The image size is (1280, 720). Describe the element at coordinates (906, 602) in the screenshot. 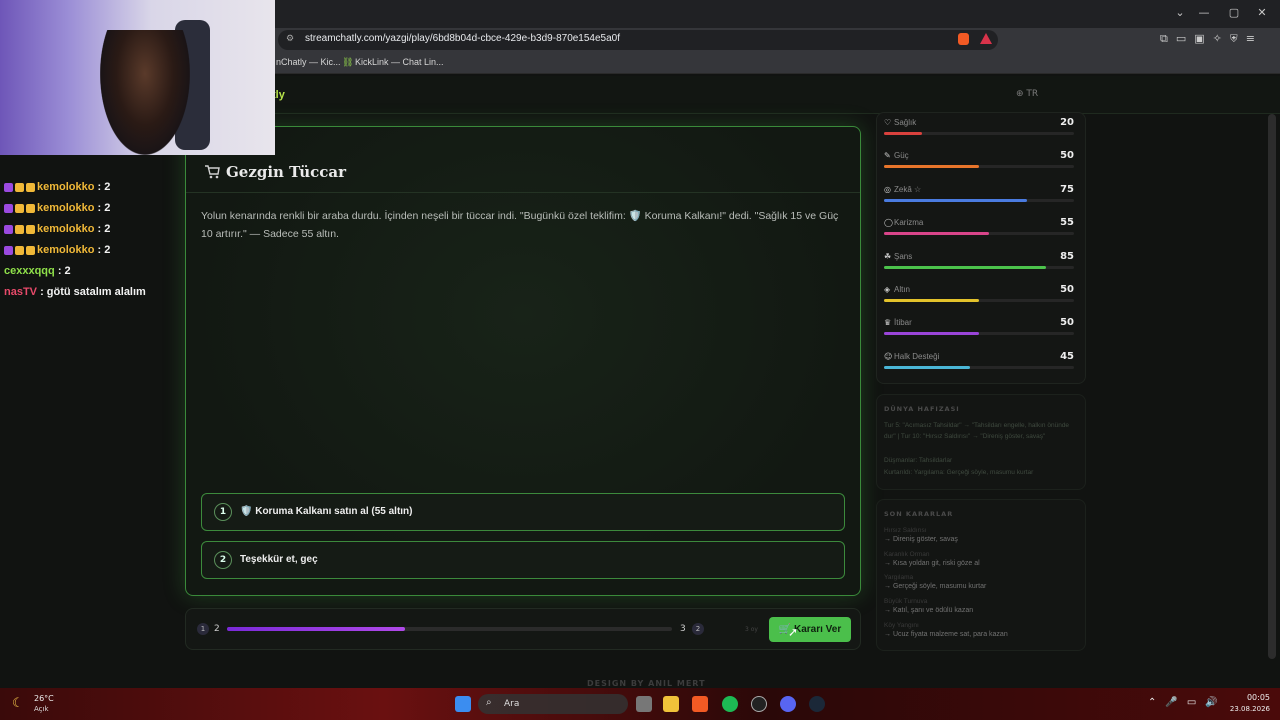

I see `decision-event: Büyük Turnuva` at that location.